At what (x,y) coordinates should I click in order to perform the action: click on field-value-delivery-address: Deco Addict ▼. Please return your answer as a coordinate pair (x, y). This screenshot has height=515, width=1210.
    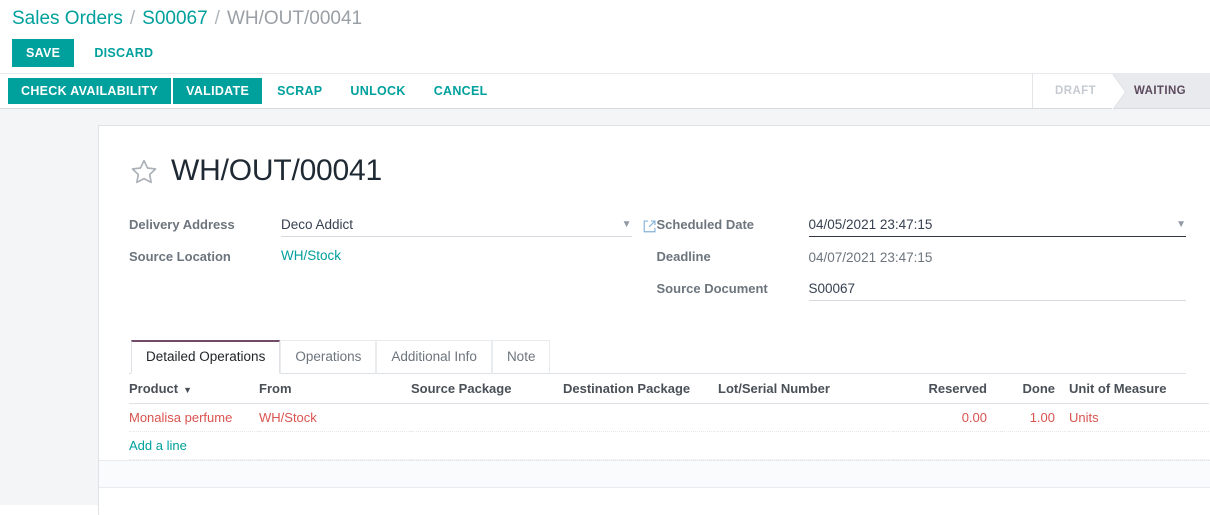
    Looking at the image, I should click on (469, 225).